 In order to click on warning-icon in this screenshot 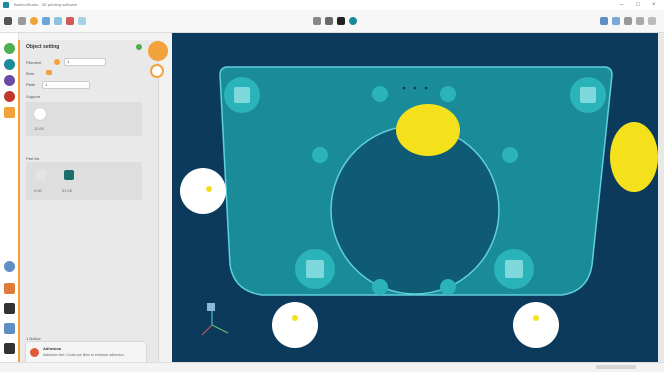, I will do `click(34, 352)`.